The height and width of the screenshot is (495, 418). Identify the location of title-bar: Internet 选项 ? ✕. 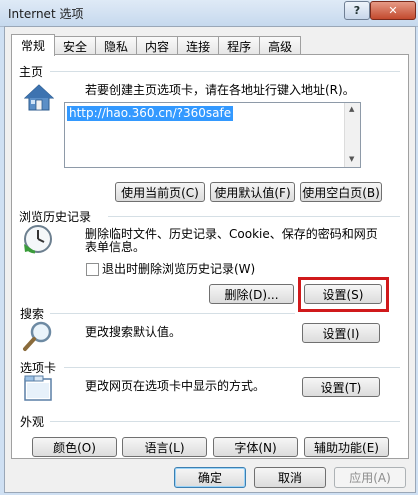
(209, 13).